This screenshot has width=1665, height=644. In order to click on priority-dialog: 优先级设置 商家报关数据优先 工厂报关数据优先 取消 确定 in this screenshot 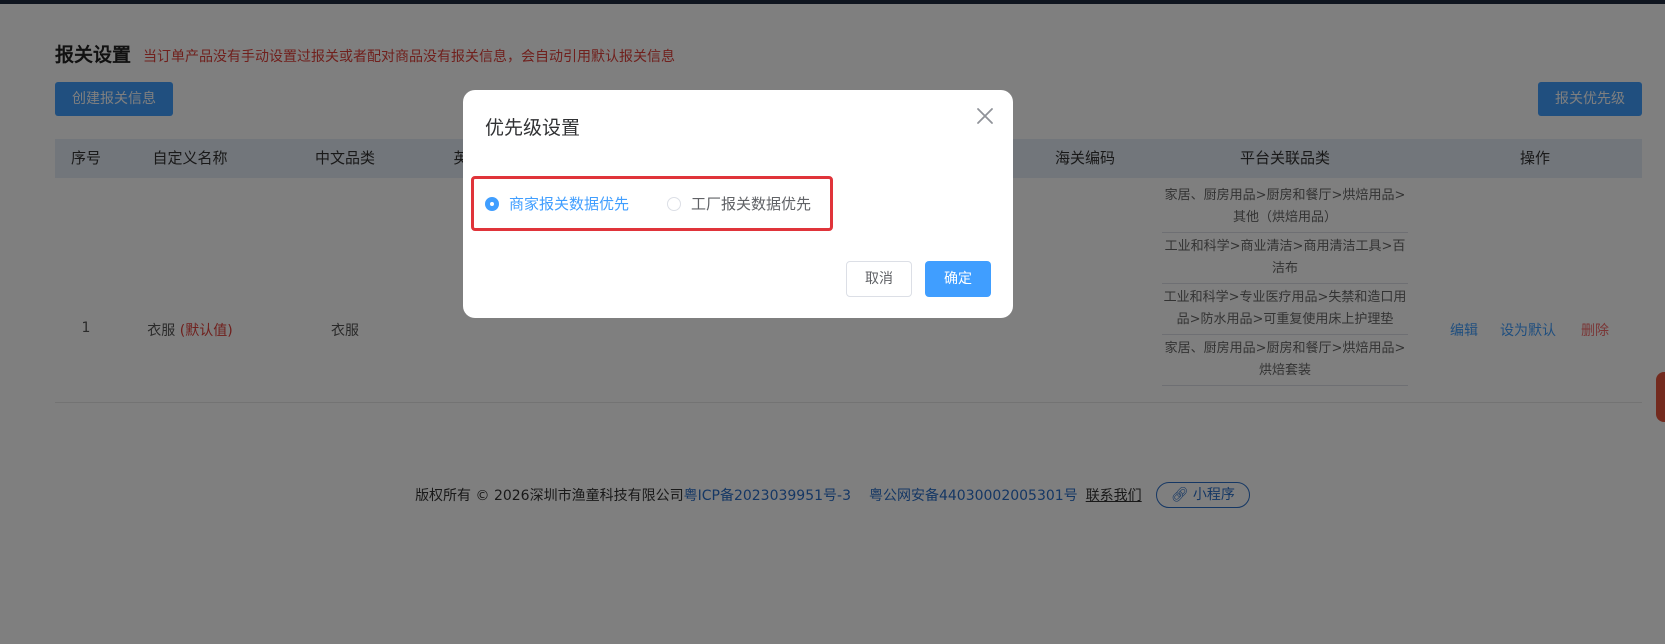, I will do `click(738, 204)`.